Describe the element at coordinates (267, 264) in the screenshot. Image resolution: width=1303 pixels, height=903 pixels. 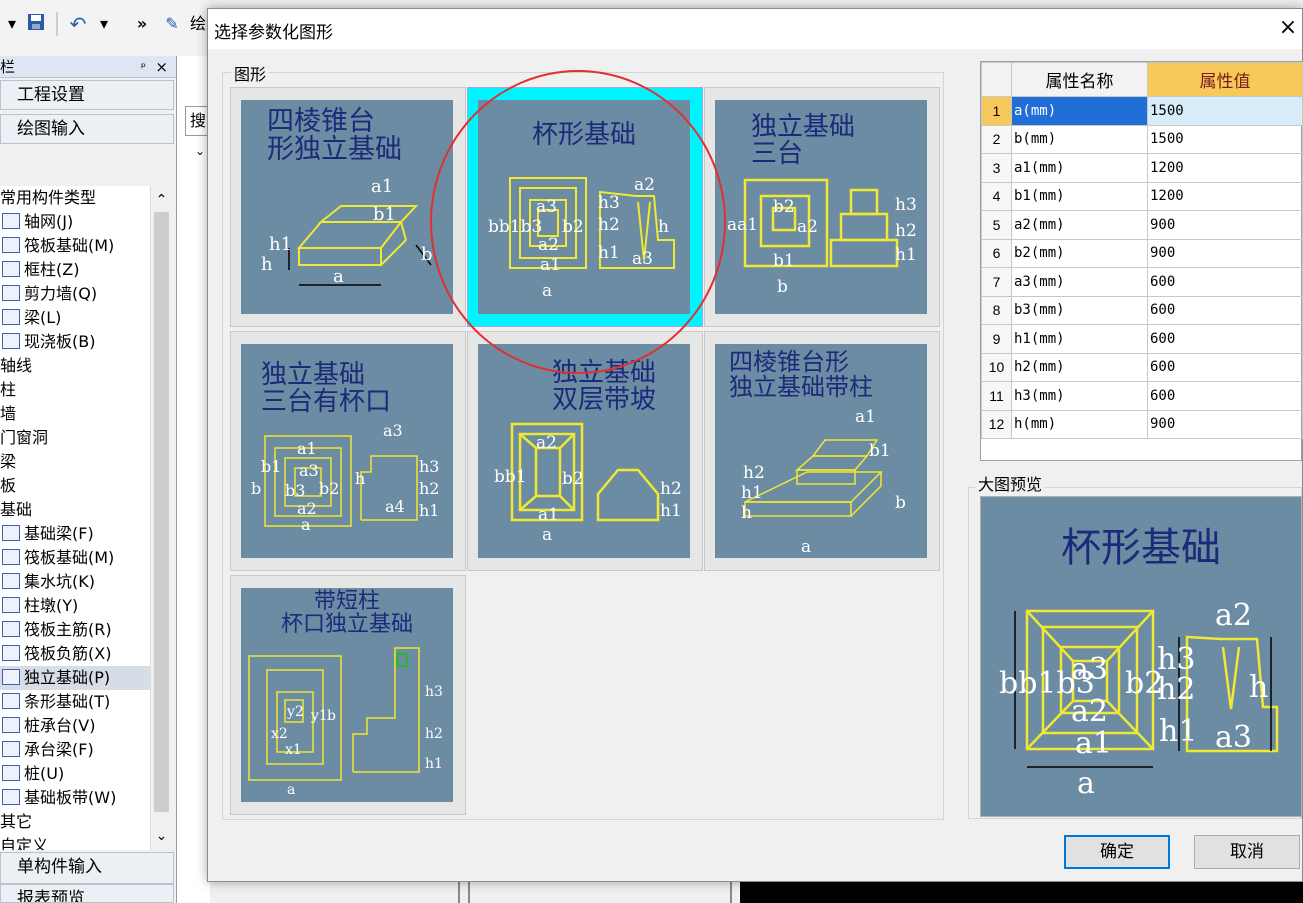
I see `dim-label: h` at that location.